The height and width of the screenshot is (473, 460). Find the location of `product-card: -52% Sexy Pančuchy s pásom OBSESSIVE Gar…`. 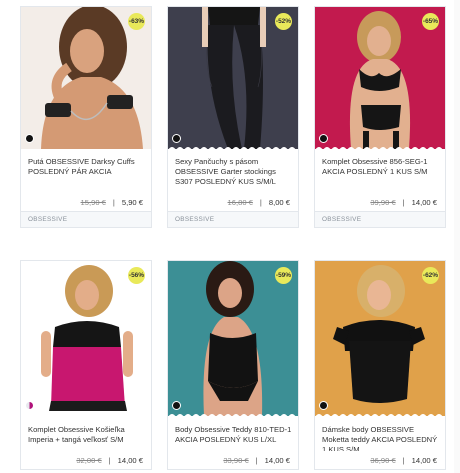

product-card: -52% Sexy Pančuchy s pásom OBSESSIVE Gar… is located at coordinates (233, 117).